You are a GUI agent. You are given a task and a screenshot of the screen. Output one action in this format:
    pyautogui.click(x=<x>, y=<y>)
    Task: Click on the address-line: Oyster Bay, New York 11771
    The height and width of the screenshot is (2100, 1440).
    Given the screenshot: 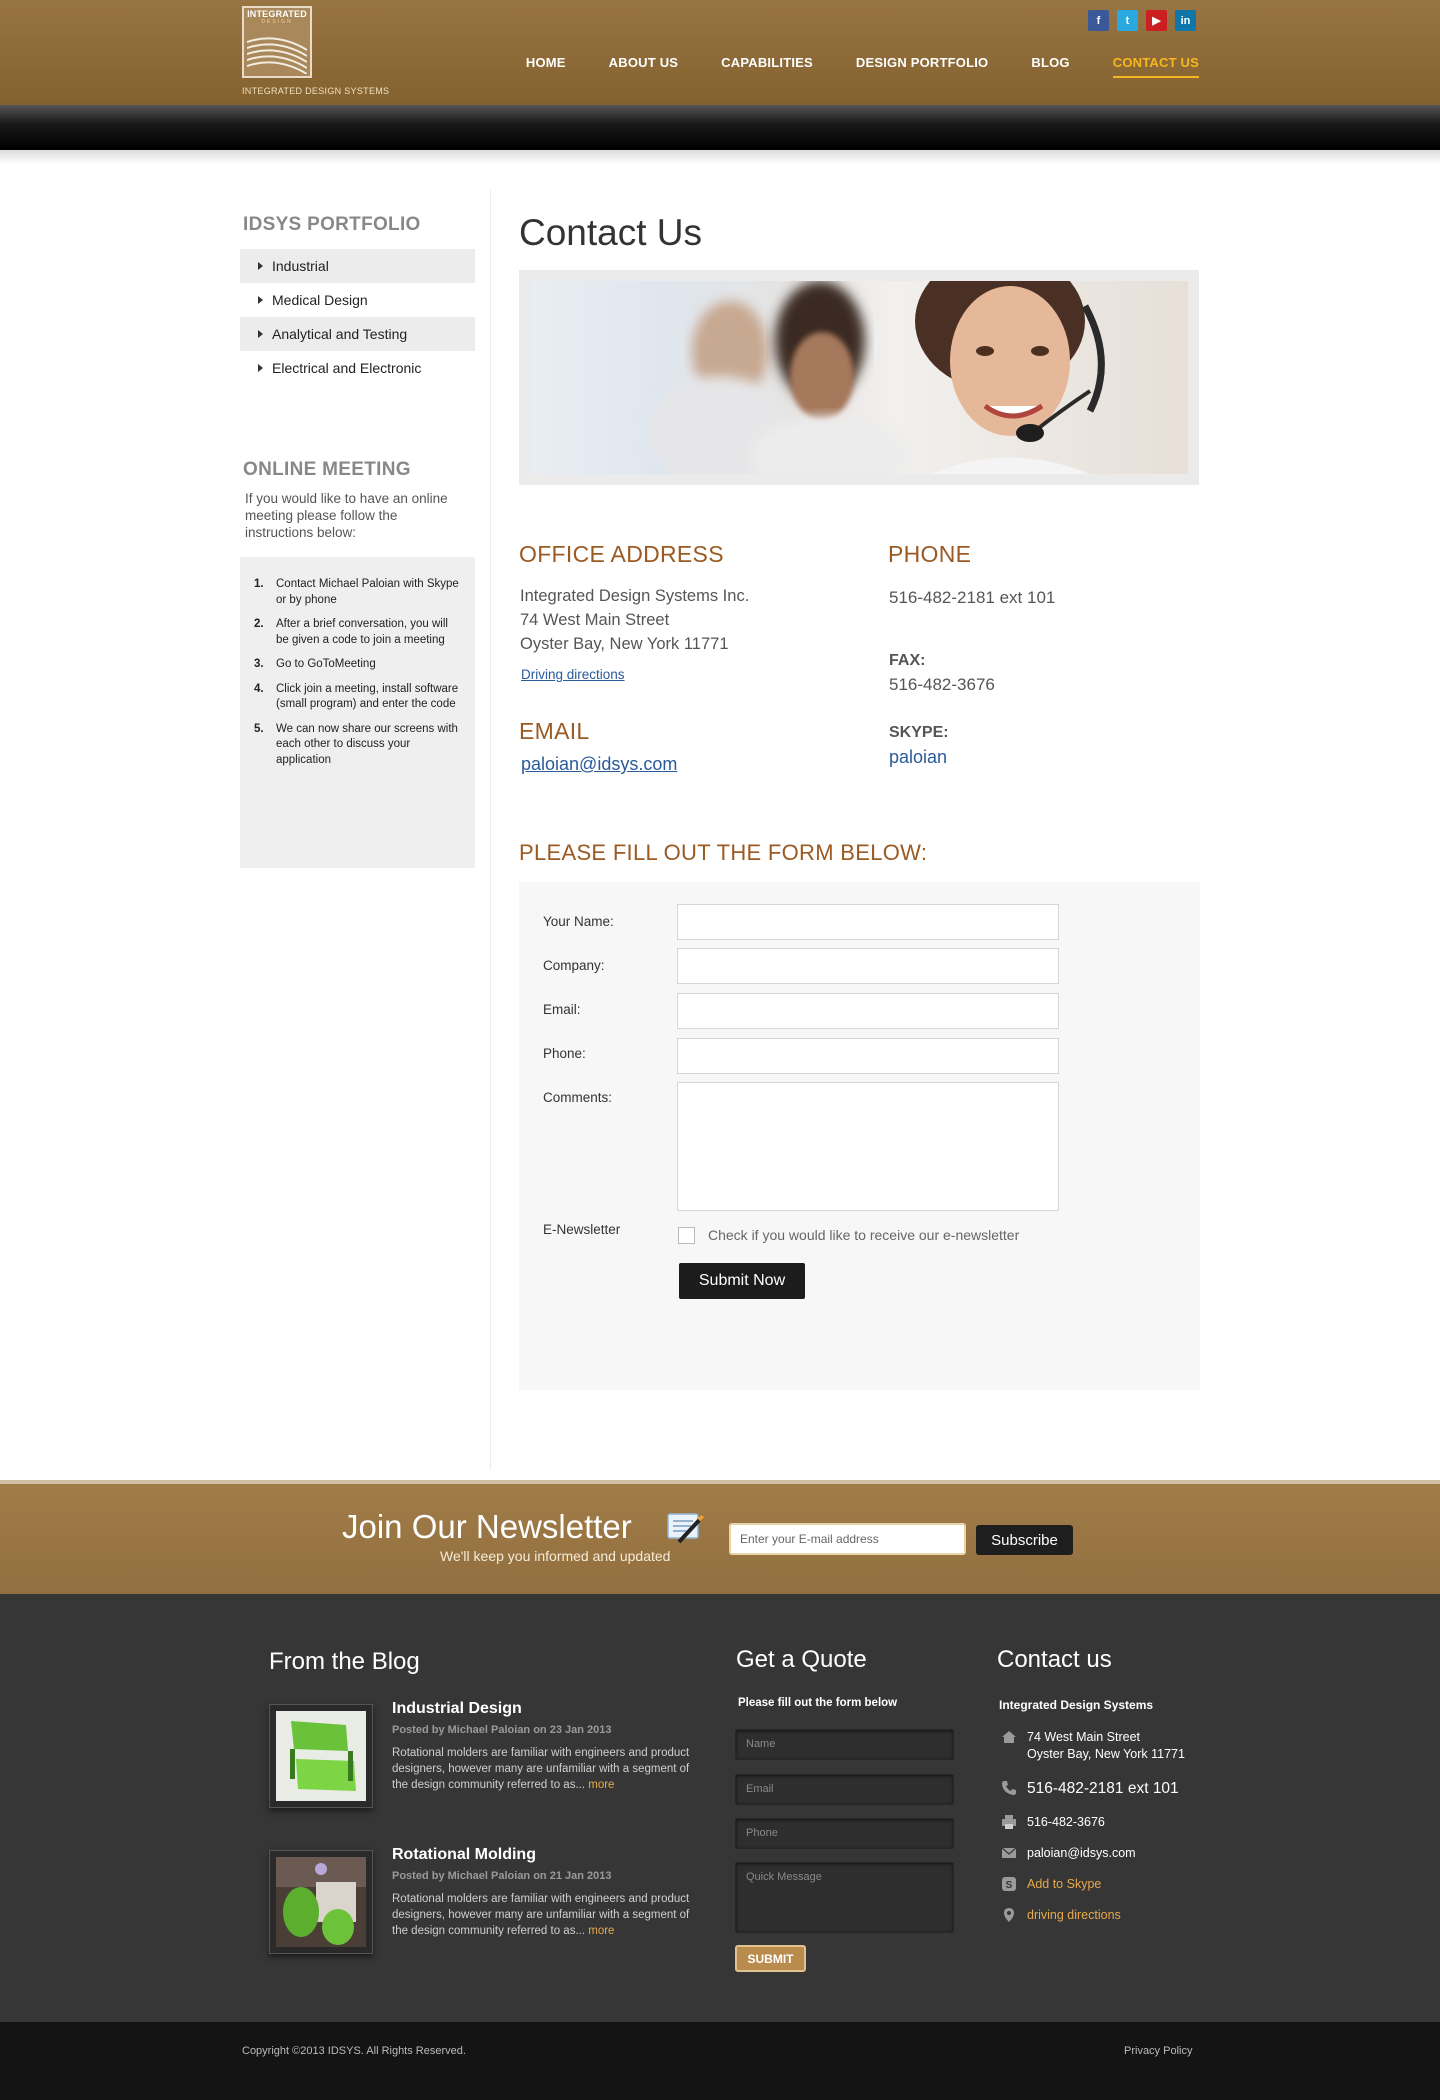 What is the action you would take?
    pyautogui.click(x=624, y=644)
    